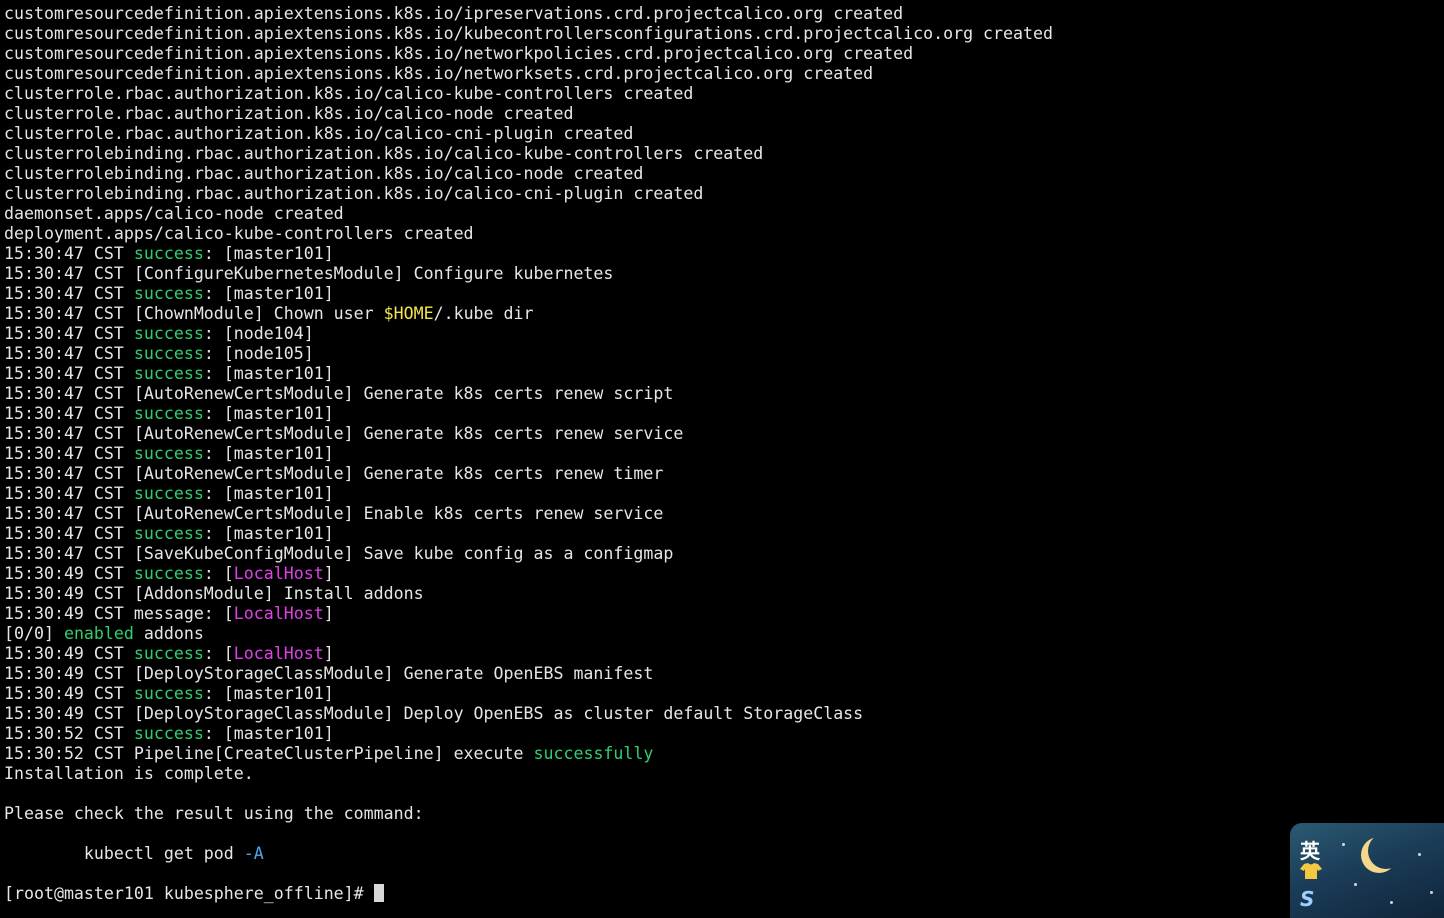  I want to click on terminal-line: 15:30:47 CST success: [node105], so click(528, 354).